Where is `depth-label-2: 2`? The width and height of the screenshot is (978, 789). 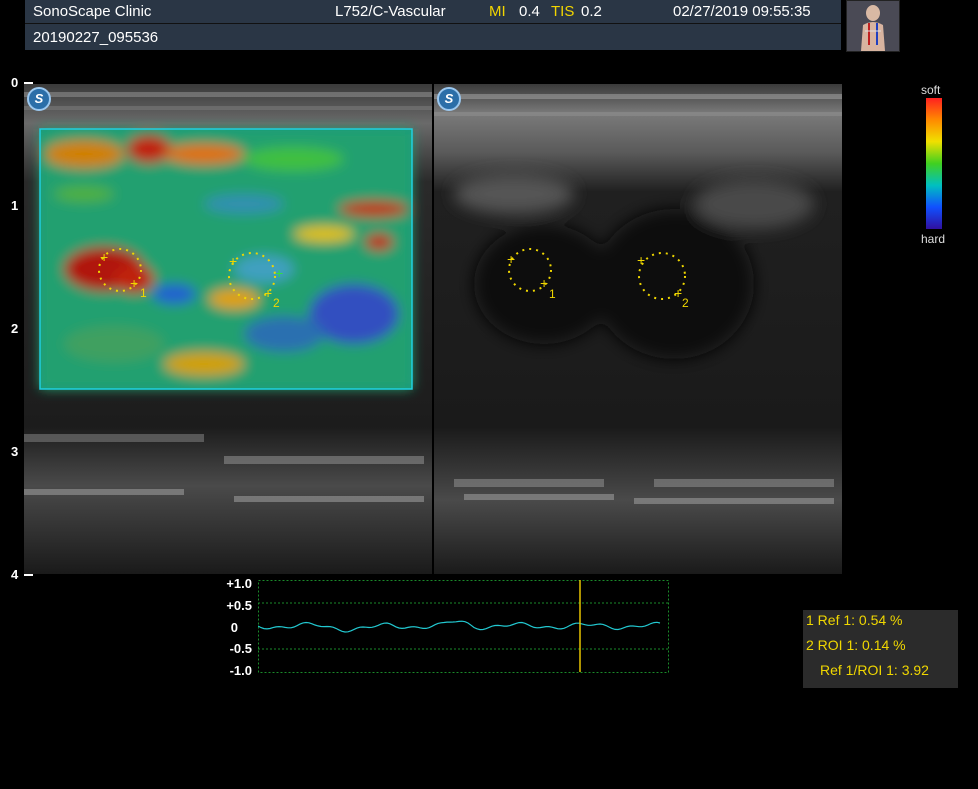 depth-label-2: 2 is located at coordinates (15, 328).